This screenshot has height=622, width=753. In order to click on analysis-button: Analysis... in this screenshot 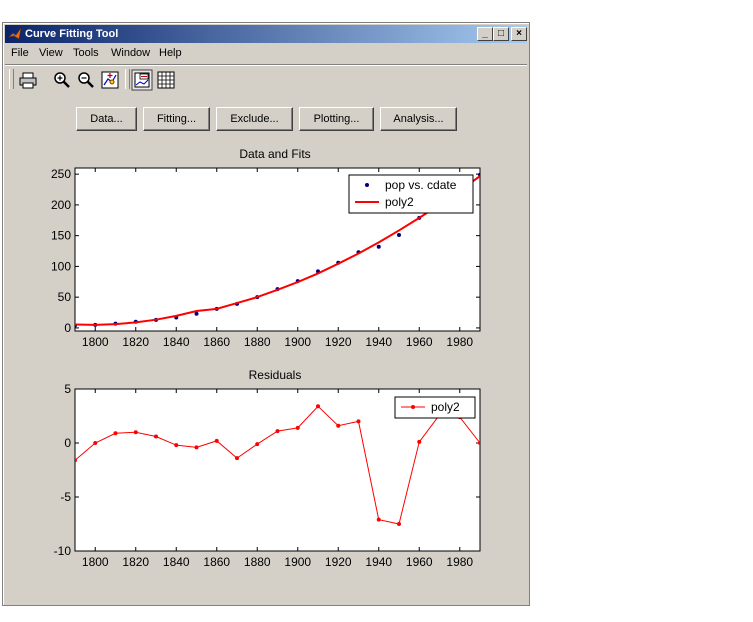, I will do `click(418, 119)`.